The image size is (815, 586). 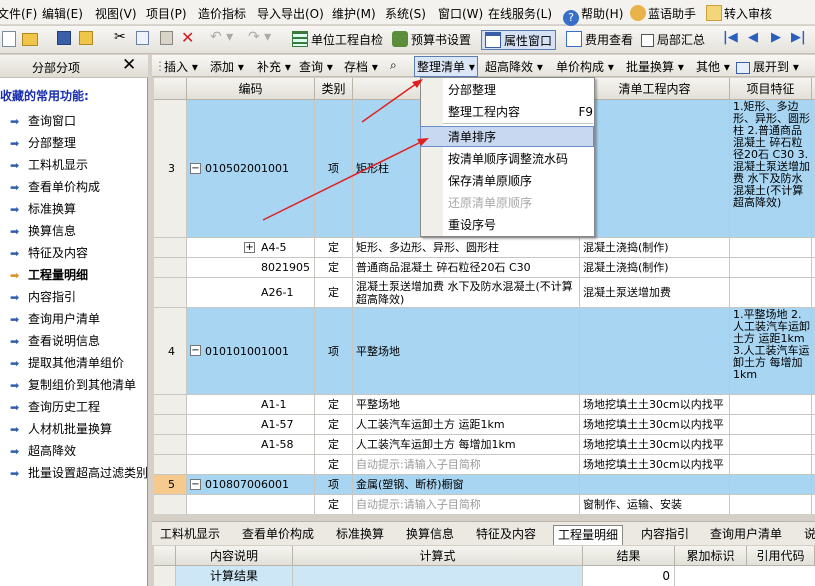 I want to click on cell-name: 人工装汽车运卸土方 每增加1km, so click(x=466, y=445).